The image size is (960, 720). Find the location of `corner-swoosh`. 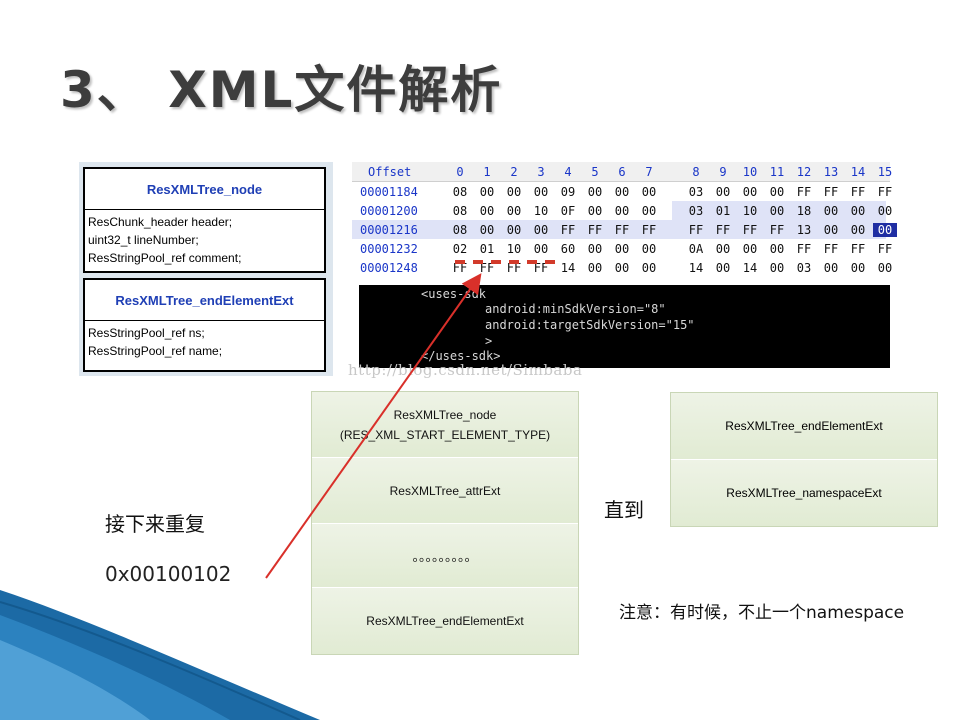

corner-swoosh is located at coordinates (160, 655).